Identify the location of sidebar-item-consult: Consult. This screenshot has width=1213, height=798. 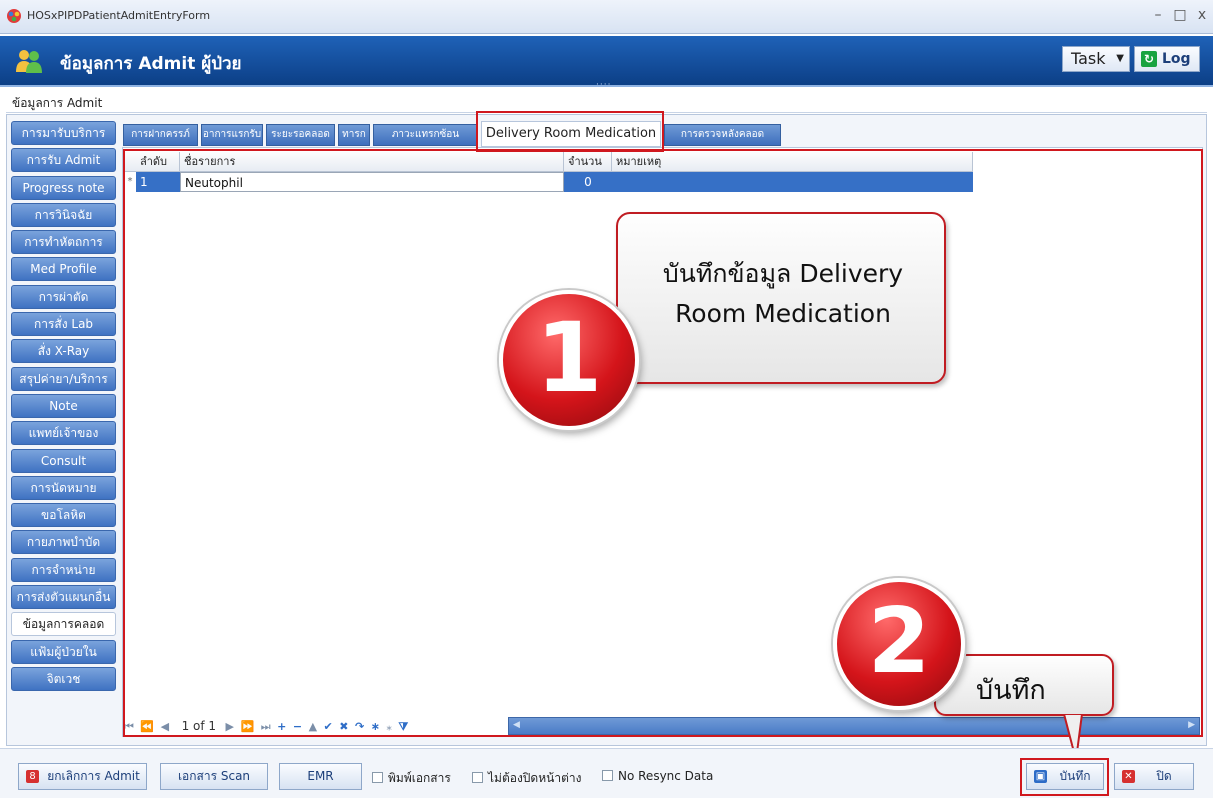
(63, 460).